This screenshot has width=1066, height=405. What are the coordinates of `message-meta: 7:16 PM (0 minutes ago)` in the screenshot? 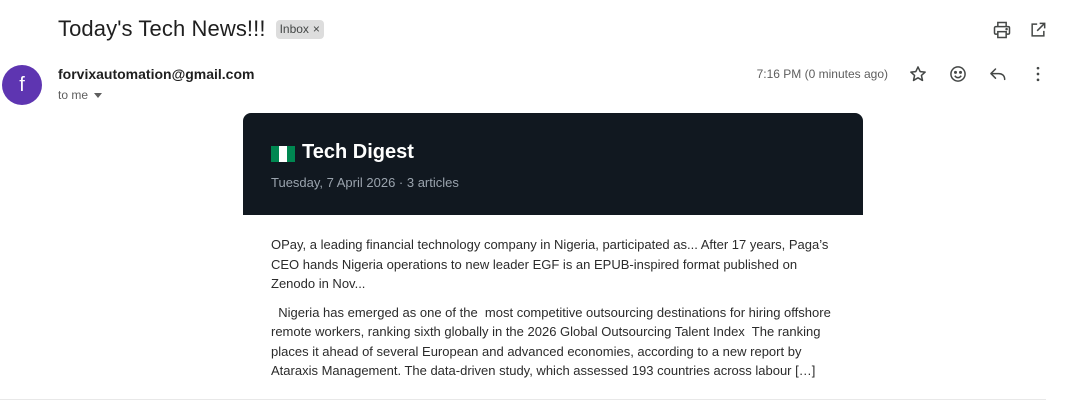 It's located at (902, 74).